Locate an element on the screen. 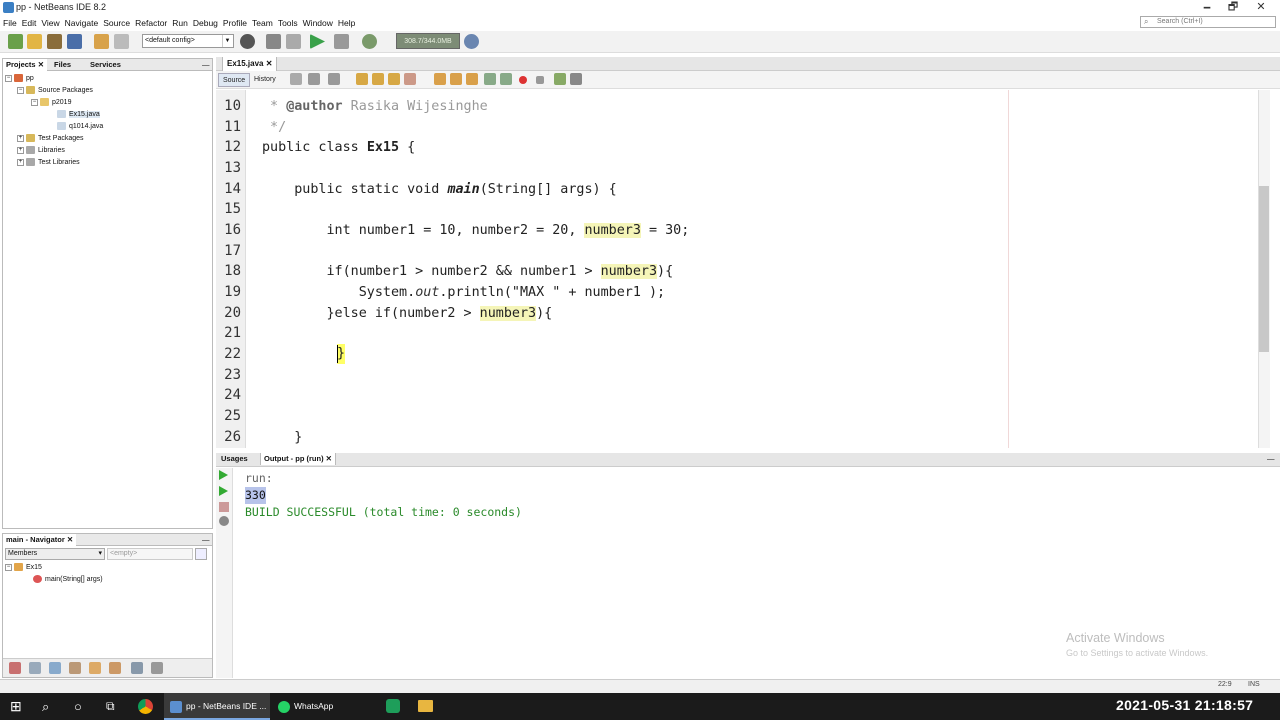 The height and width of the screenshot is (720, 1280). menu-navigate: Navigate is located at coordinates (82, 23).